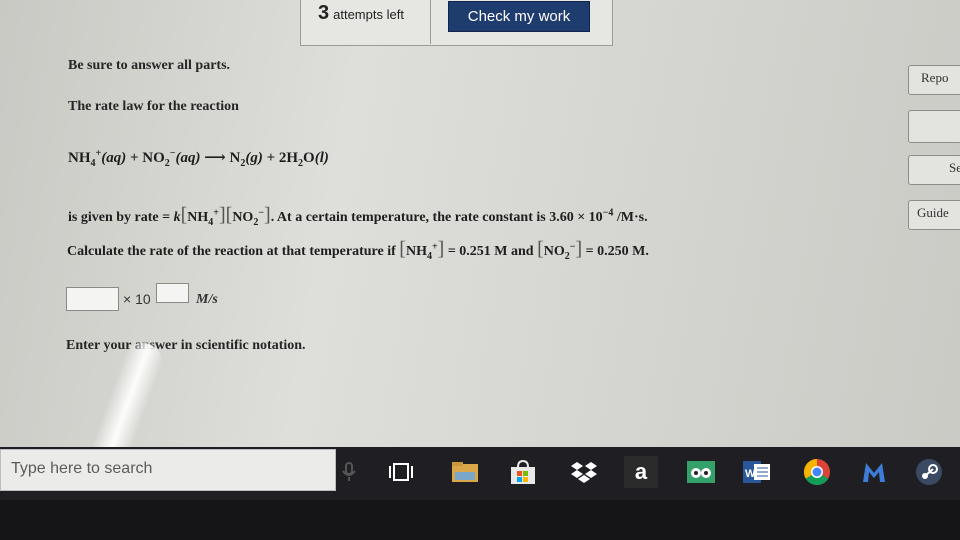  Describe the element at coordinates (172, 293) in the screenshot. I see `answer-exponent-input` at that location.